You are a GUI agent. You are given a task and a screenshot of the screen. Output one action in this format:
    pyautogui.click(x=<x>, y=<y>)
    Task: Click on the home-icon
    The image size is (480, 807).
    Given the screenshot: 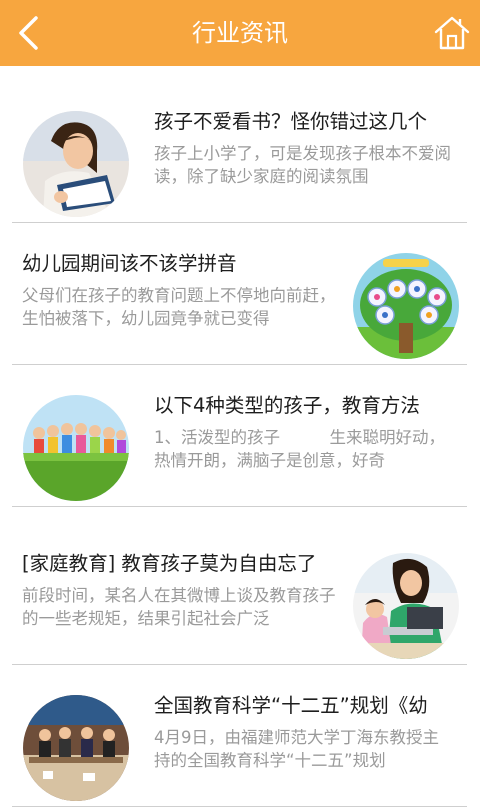 What is the action you would take?
    pyautogui.click(x=452, y=33)
    